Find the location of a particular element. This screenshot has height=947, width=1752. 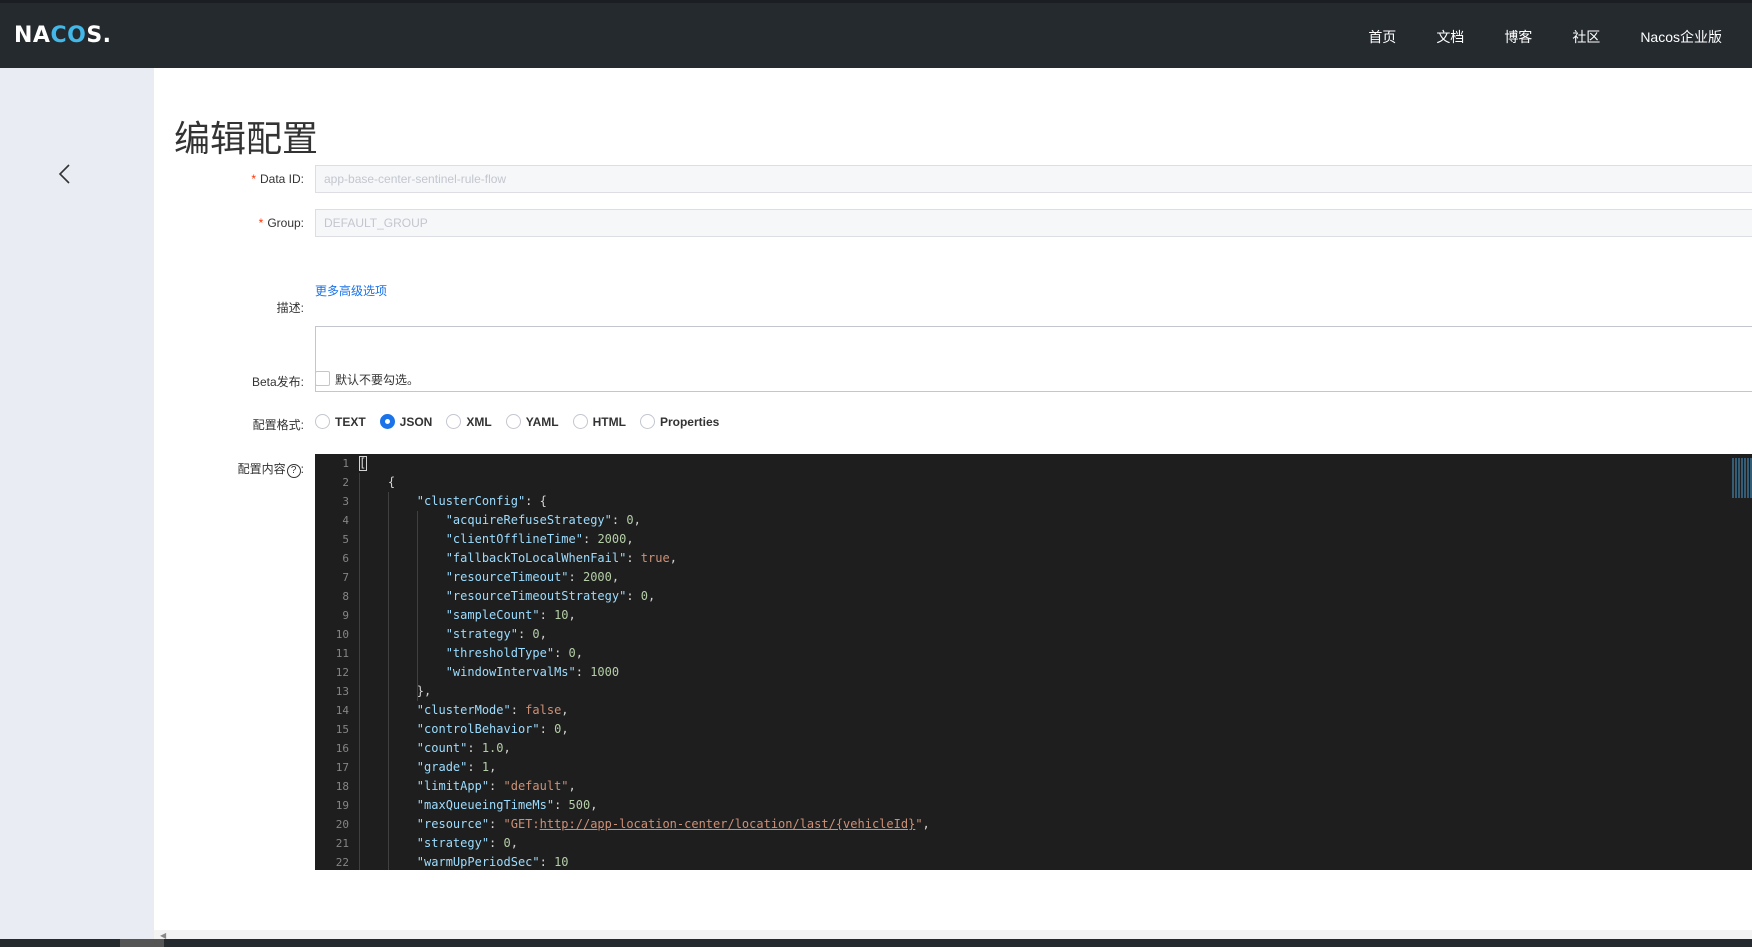

radio-label: YAML is located at coordinates (542, 421).